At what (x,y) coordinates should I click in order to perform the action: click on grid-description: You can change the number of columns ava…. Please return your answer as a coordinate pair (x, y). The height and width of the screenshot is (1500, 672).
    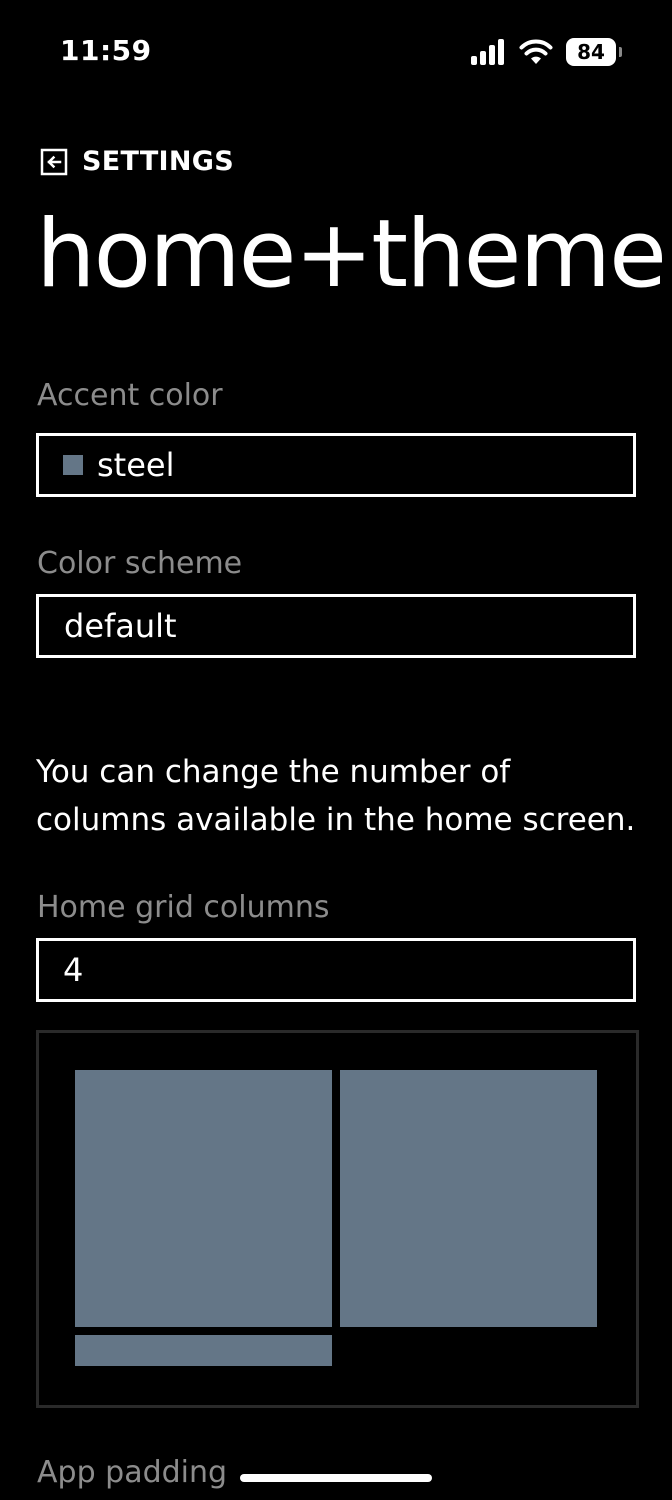
    Looking at the image, I should click on (336, 796).